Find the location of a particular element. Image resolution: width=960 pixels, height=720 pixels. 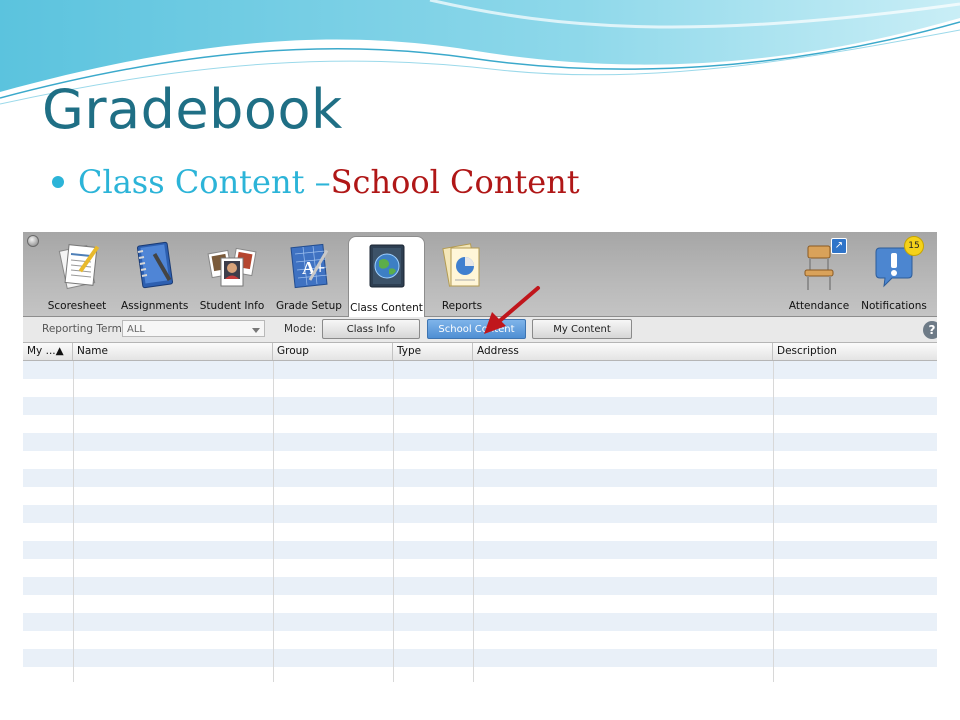

exclamation-bubble-icon: 15 is located at coordinates (895, 265).